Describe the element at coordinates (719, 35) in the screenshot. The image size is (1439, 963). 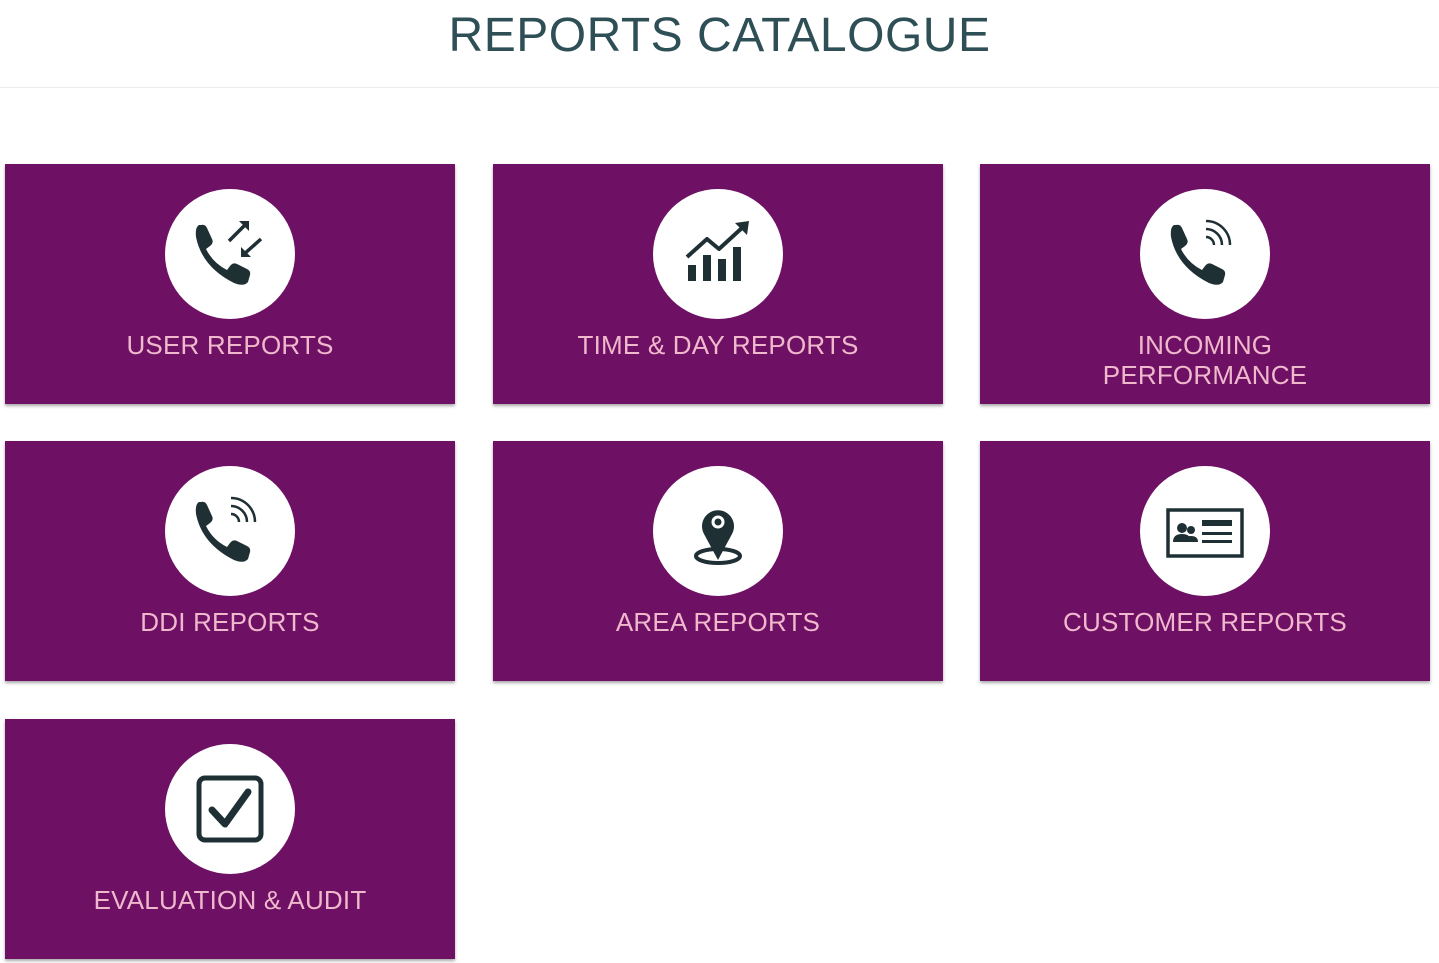
I see `page-title: REPORTS CATALOGUE` at that location.